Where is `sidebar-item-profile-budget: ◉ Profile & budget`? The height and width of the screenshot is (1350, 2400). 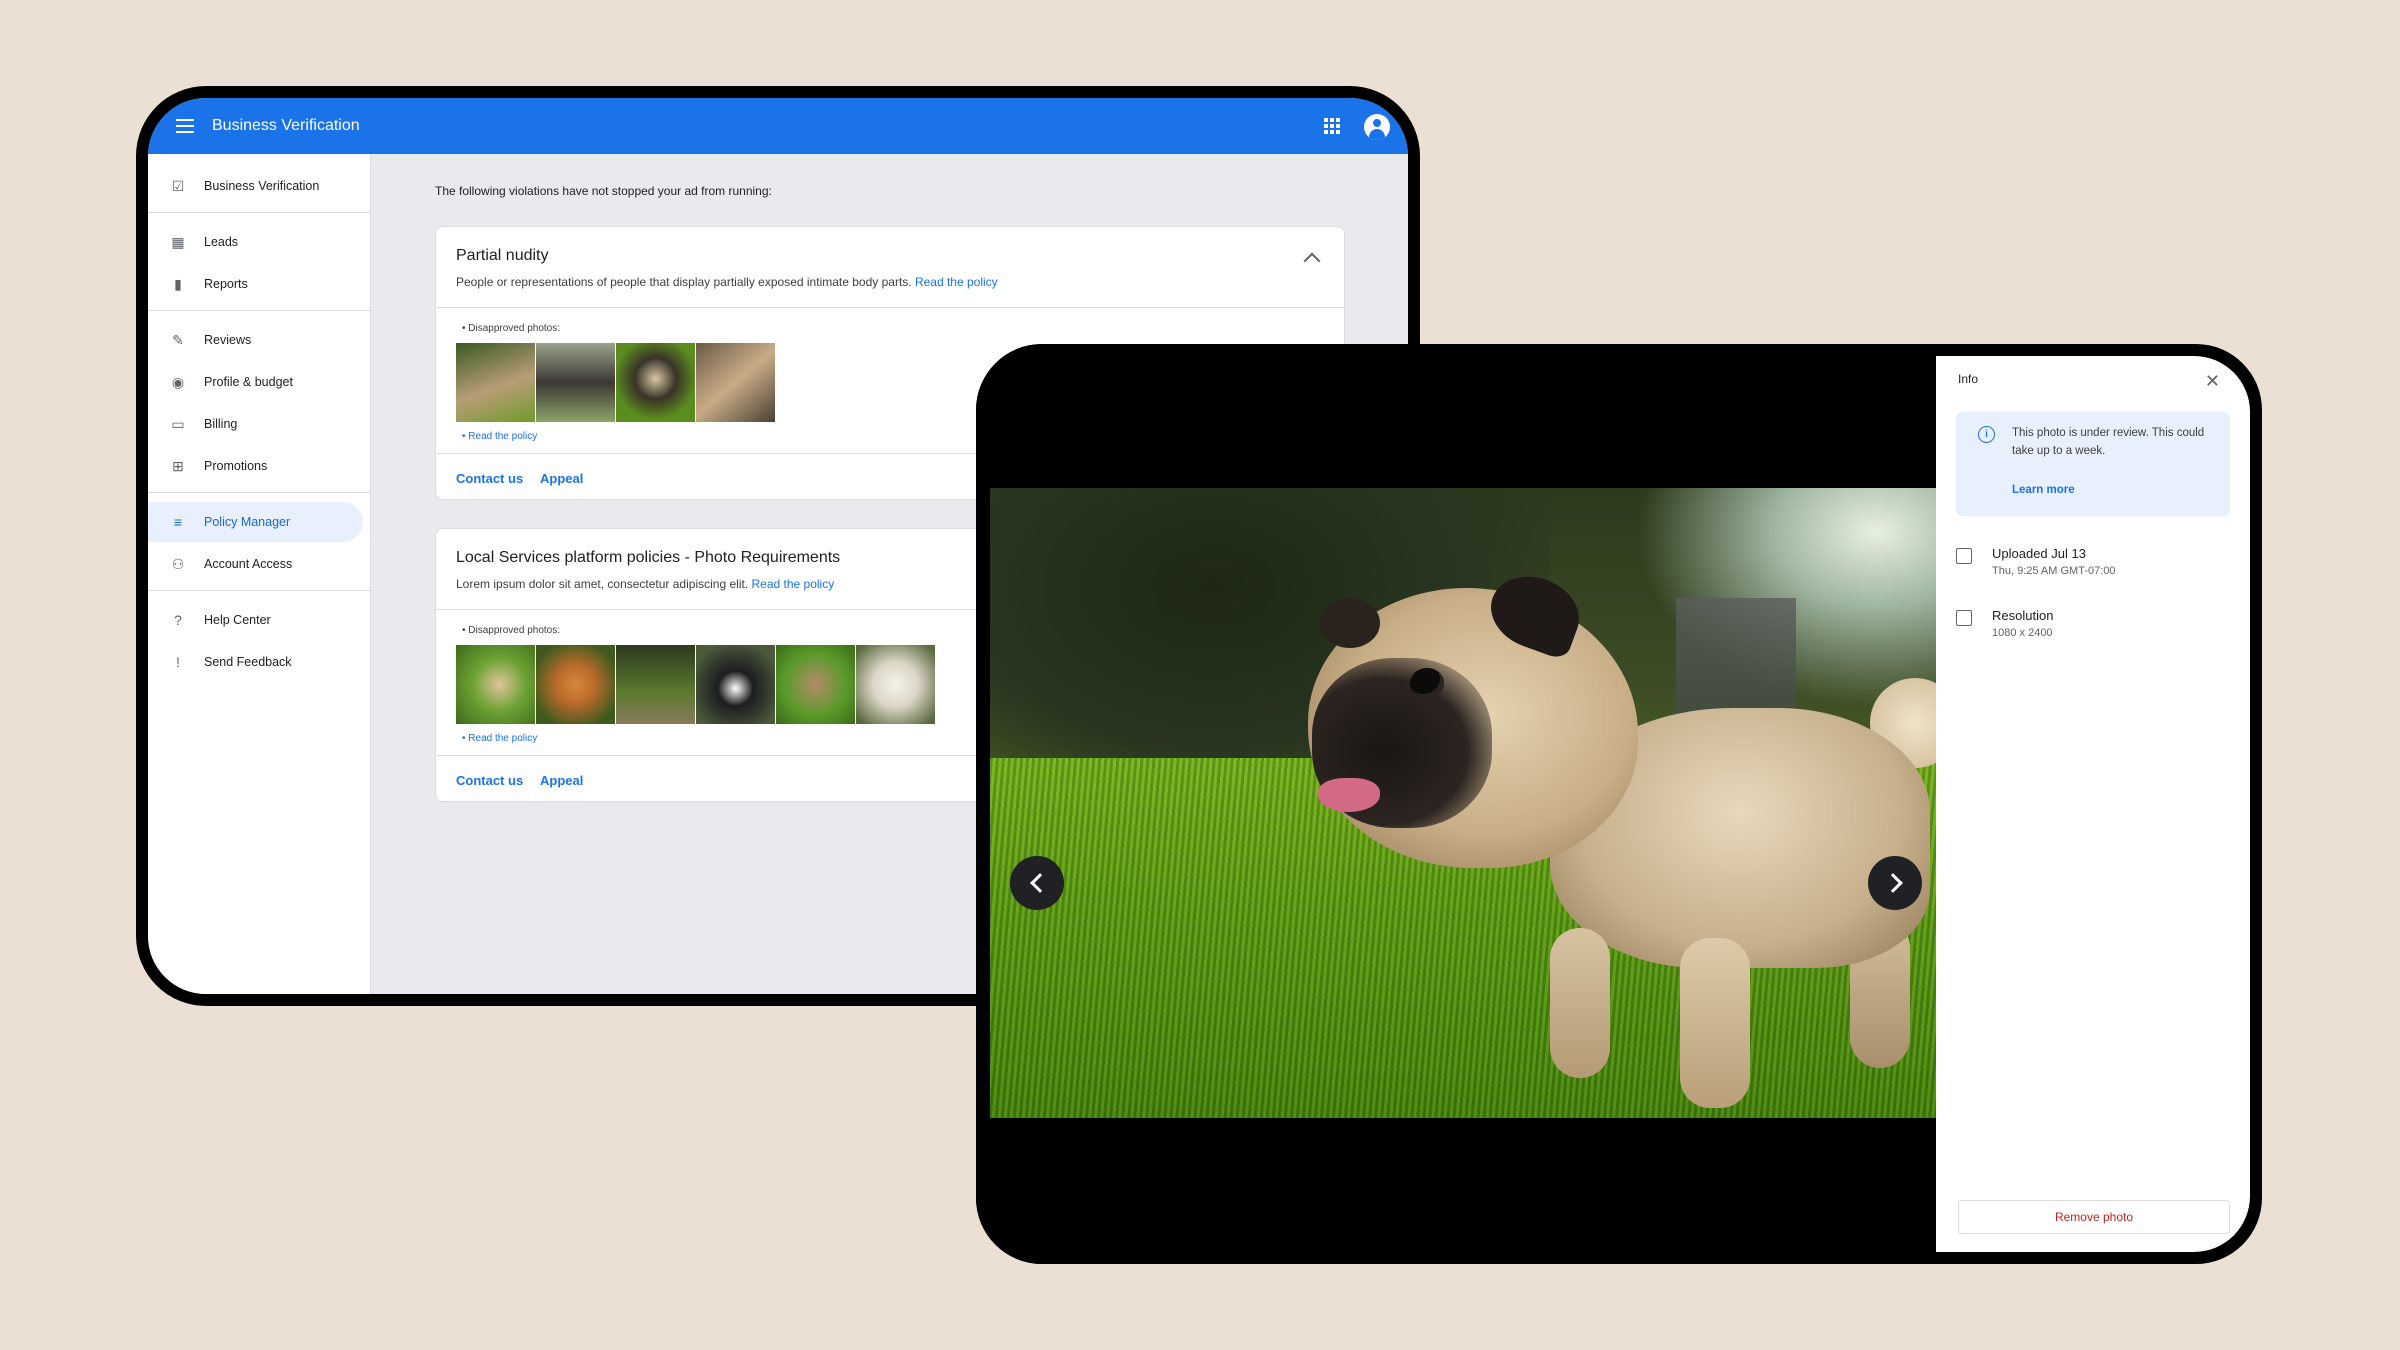
sidebar-item-profile-budget: ◉ Profile & budget is located at coordinates (255, 382).